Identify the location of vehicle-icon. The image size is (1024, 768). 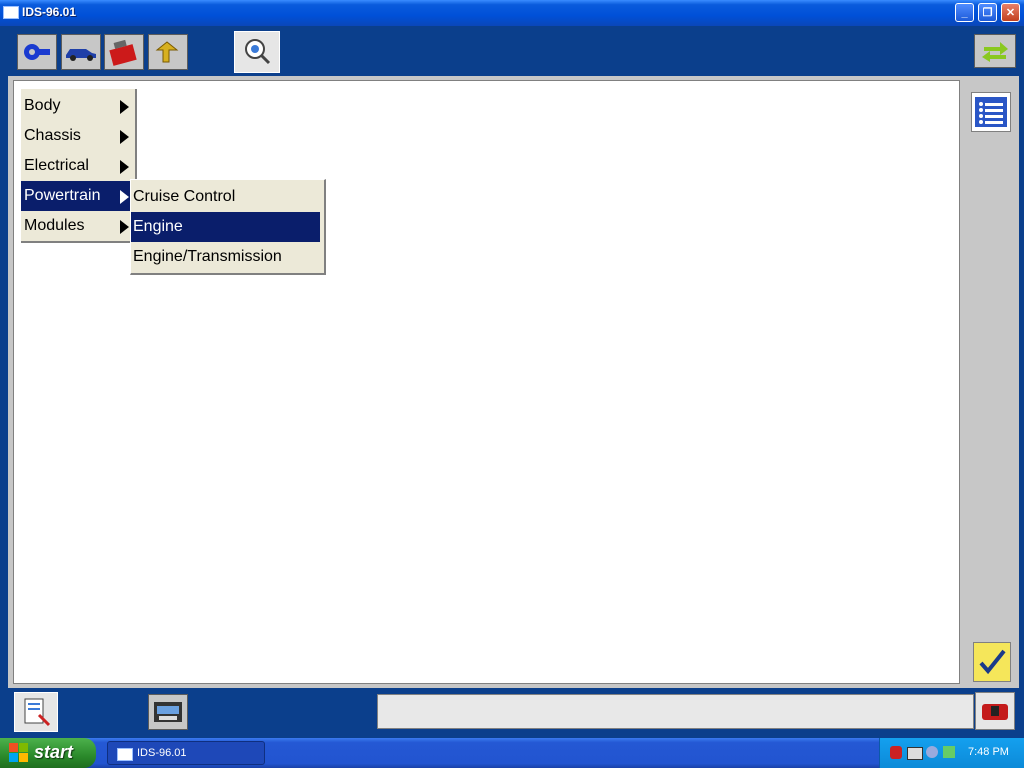
(81, 55).